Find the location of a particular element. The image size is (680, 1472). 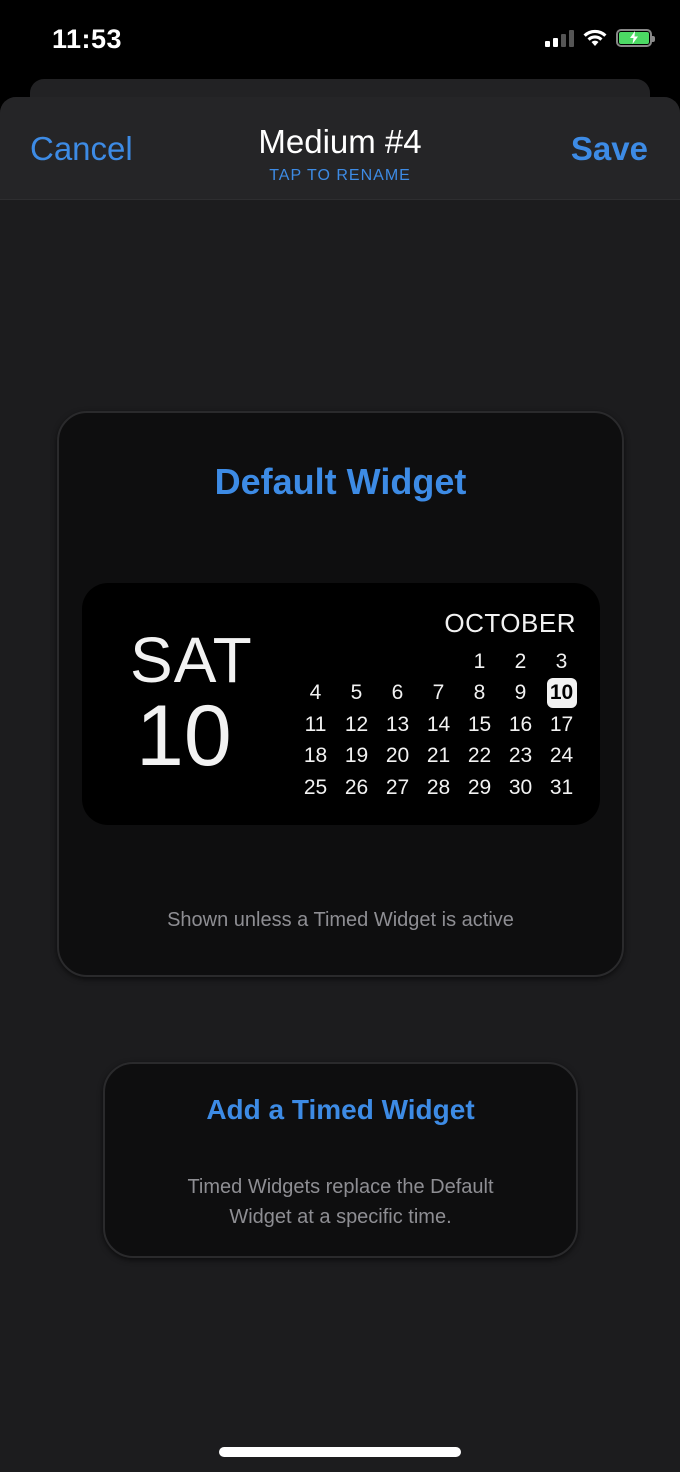

navigation-bar: Cancel Medium #4 TAP TO RENAME Save is located at coordinates (340, 148).